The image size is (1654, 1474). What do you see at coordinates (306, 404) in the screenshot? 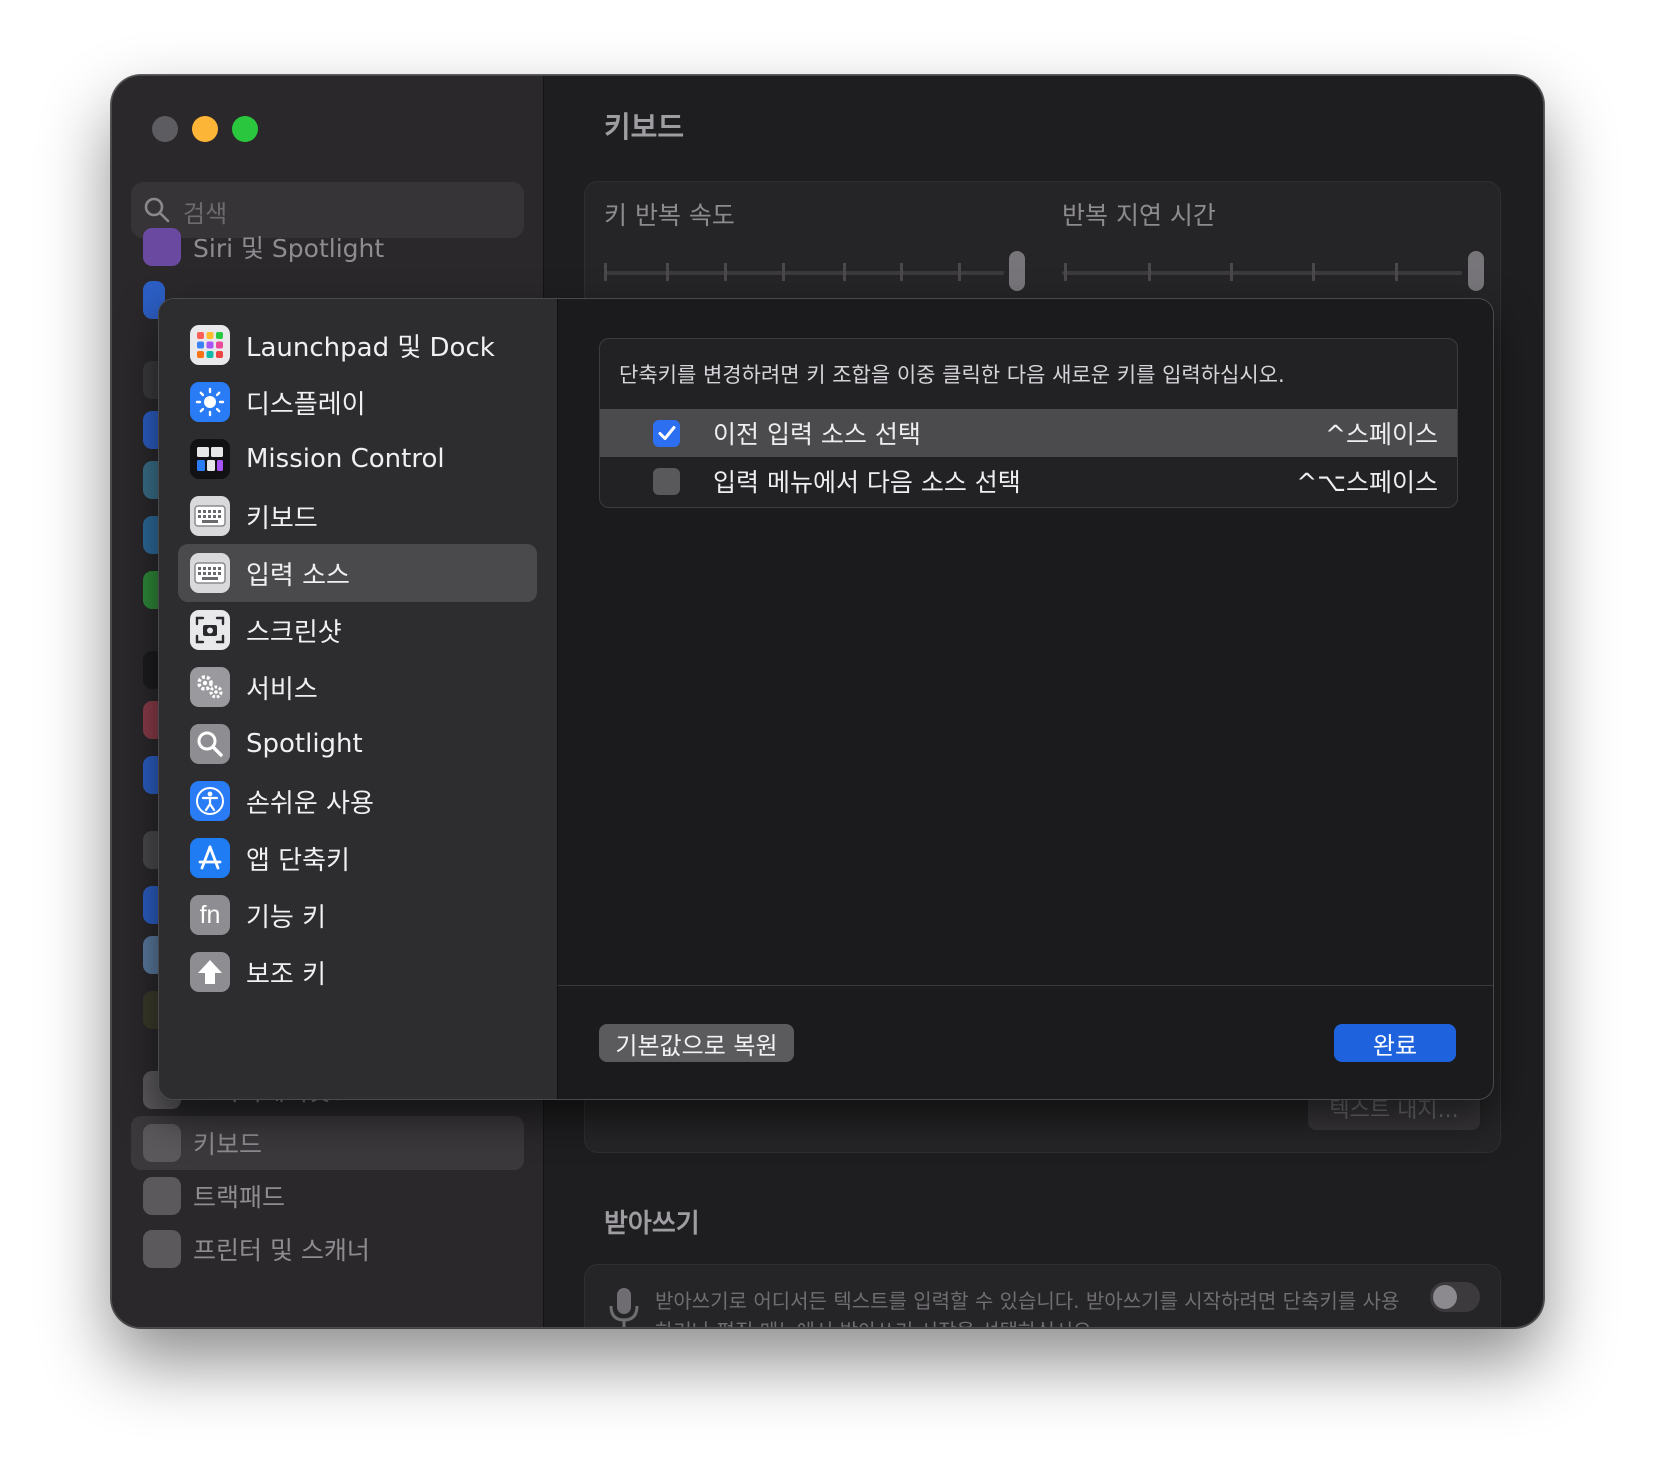
I see `category-label: 디스플레이` at bounding box center [306, 404].